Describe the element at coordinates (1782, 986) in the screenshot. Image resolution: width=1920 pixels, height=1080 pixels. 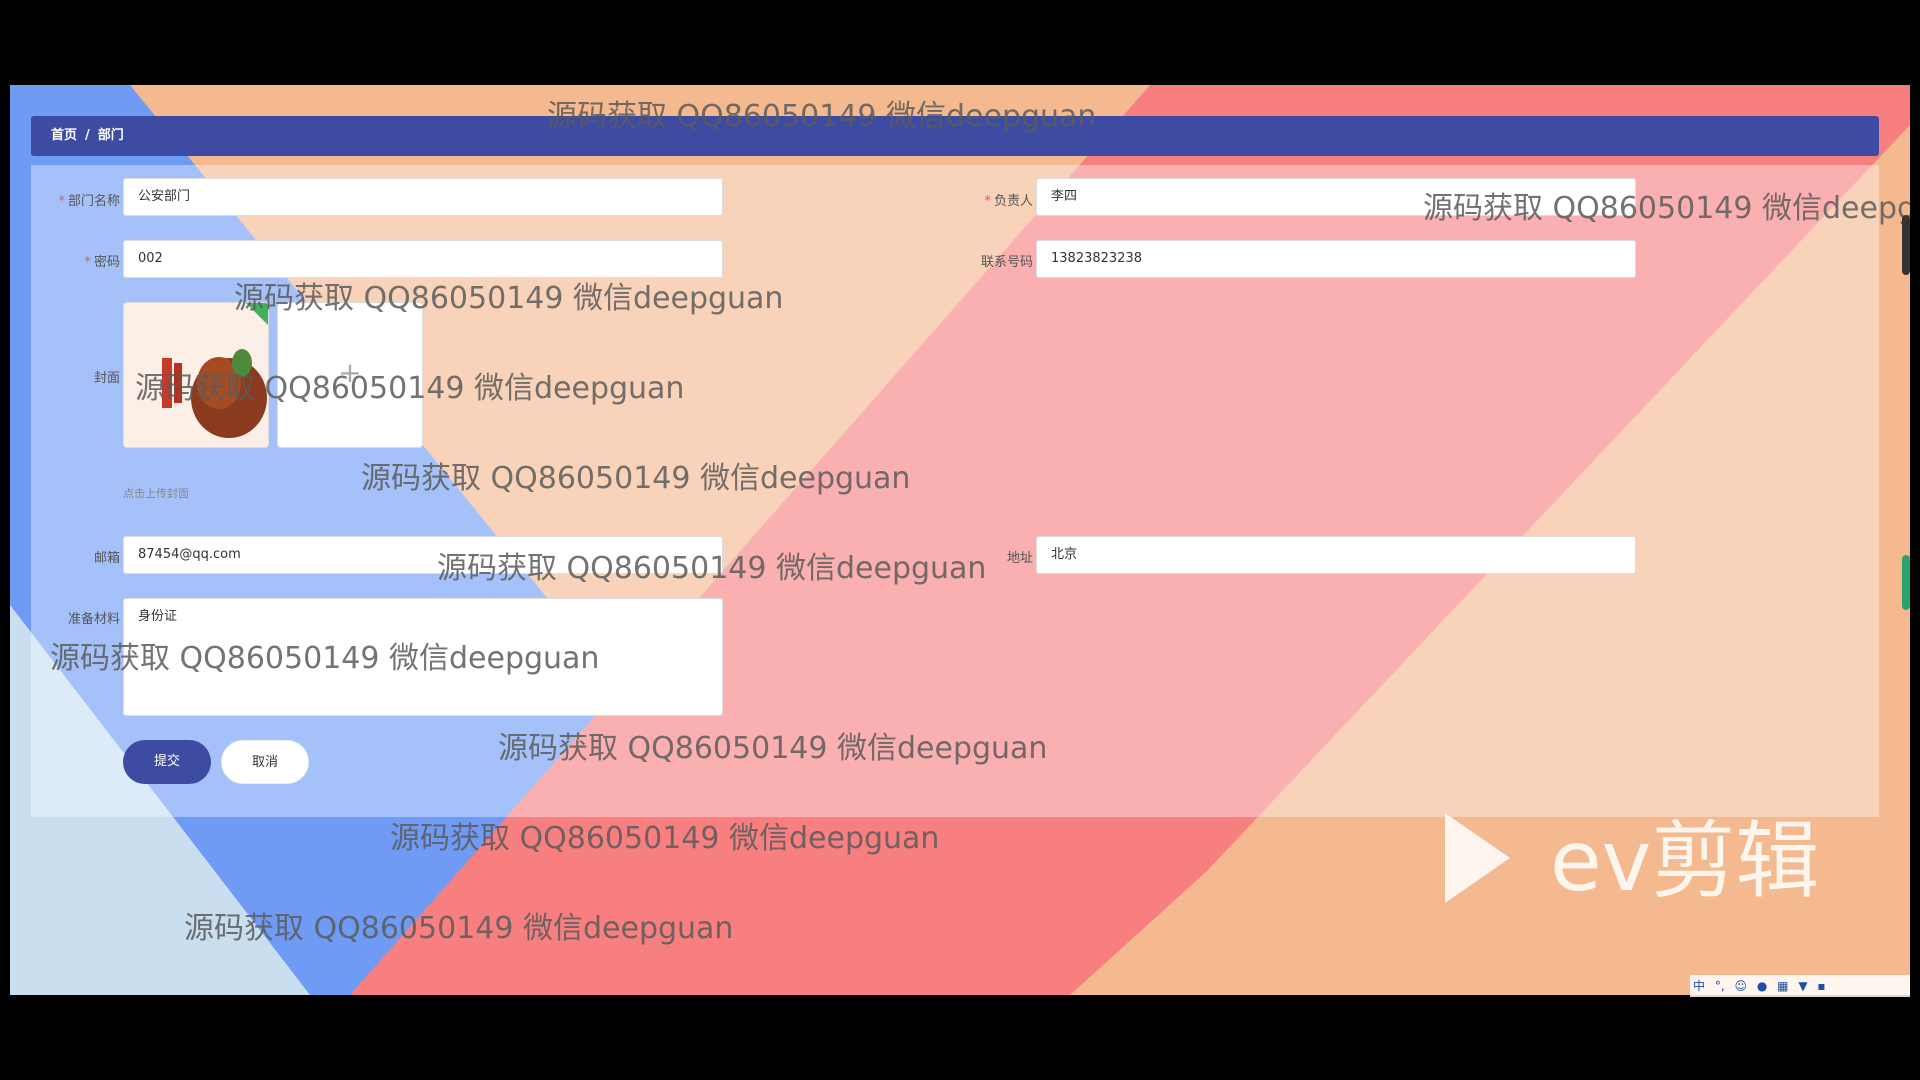
I see `keyboard-icon: ▦` at that location.